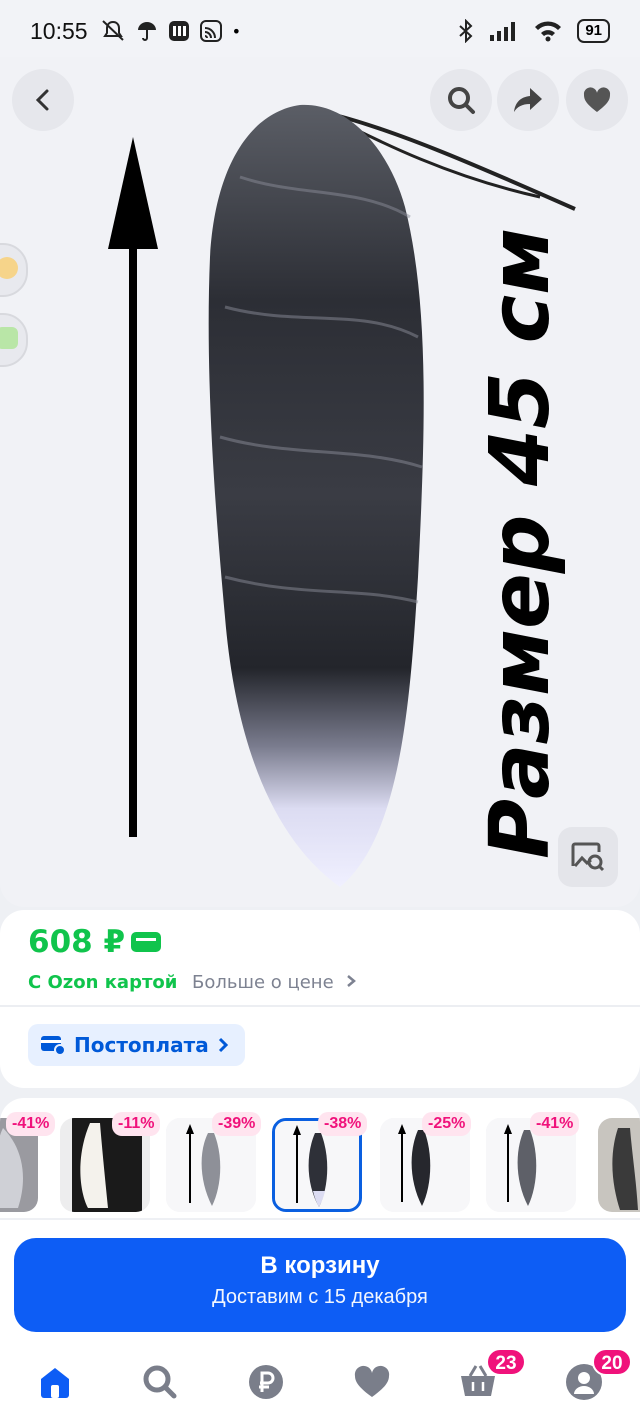 This screenshot has width=640, height=1423. I want to click on nav-home, so click(55, 1382).